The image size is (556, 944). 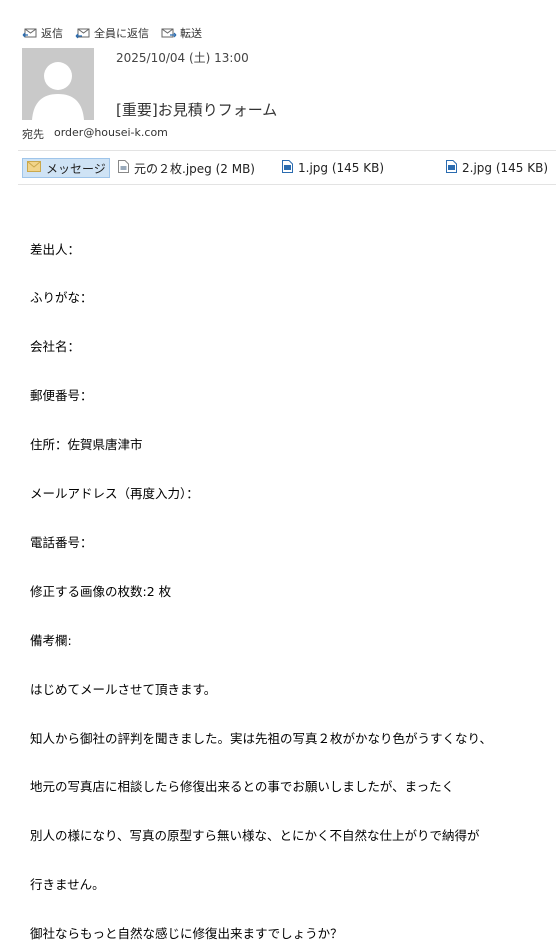 I want to click on reply-icon, so click(x=30, y=33).